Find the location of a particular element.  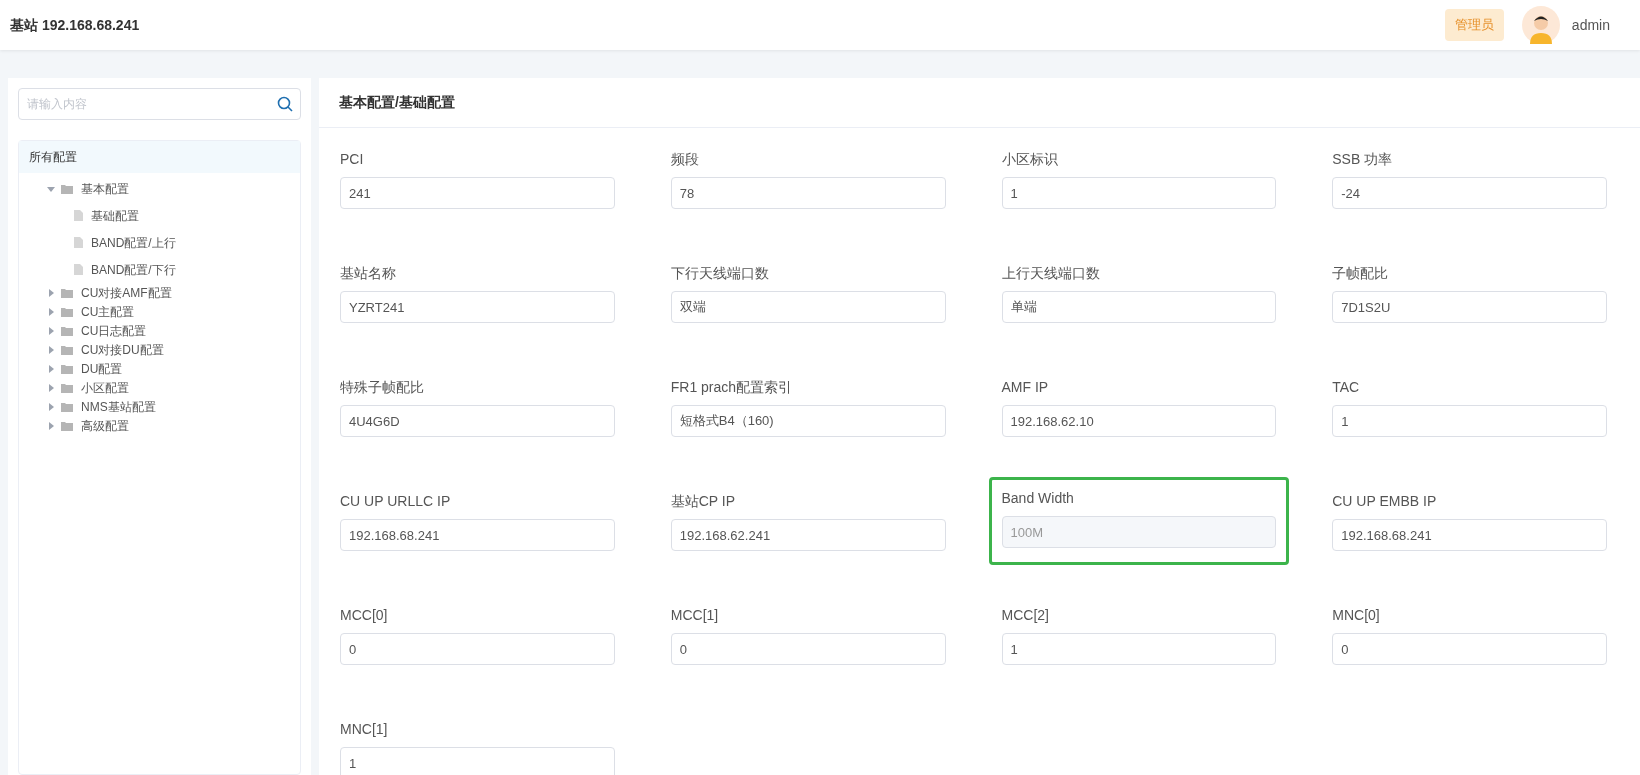

field-label: 基站CP IP is located at coordinates (703, 501).